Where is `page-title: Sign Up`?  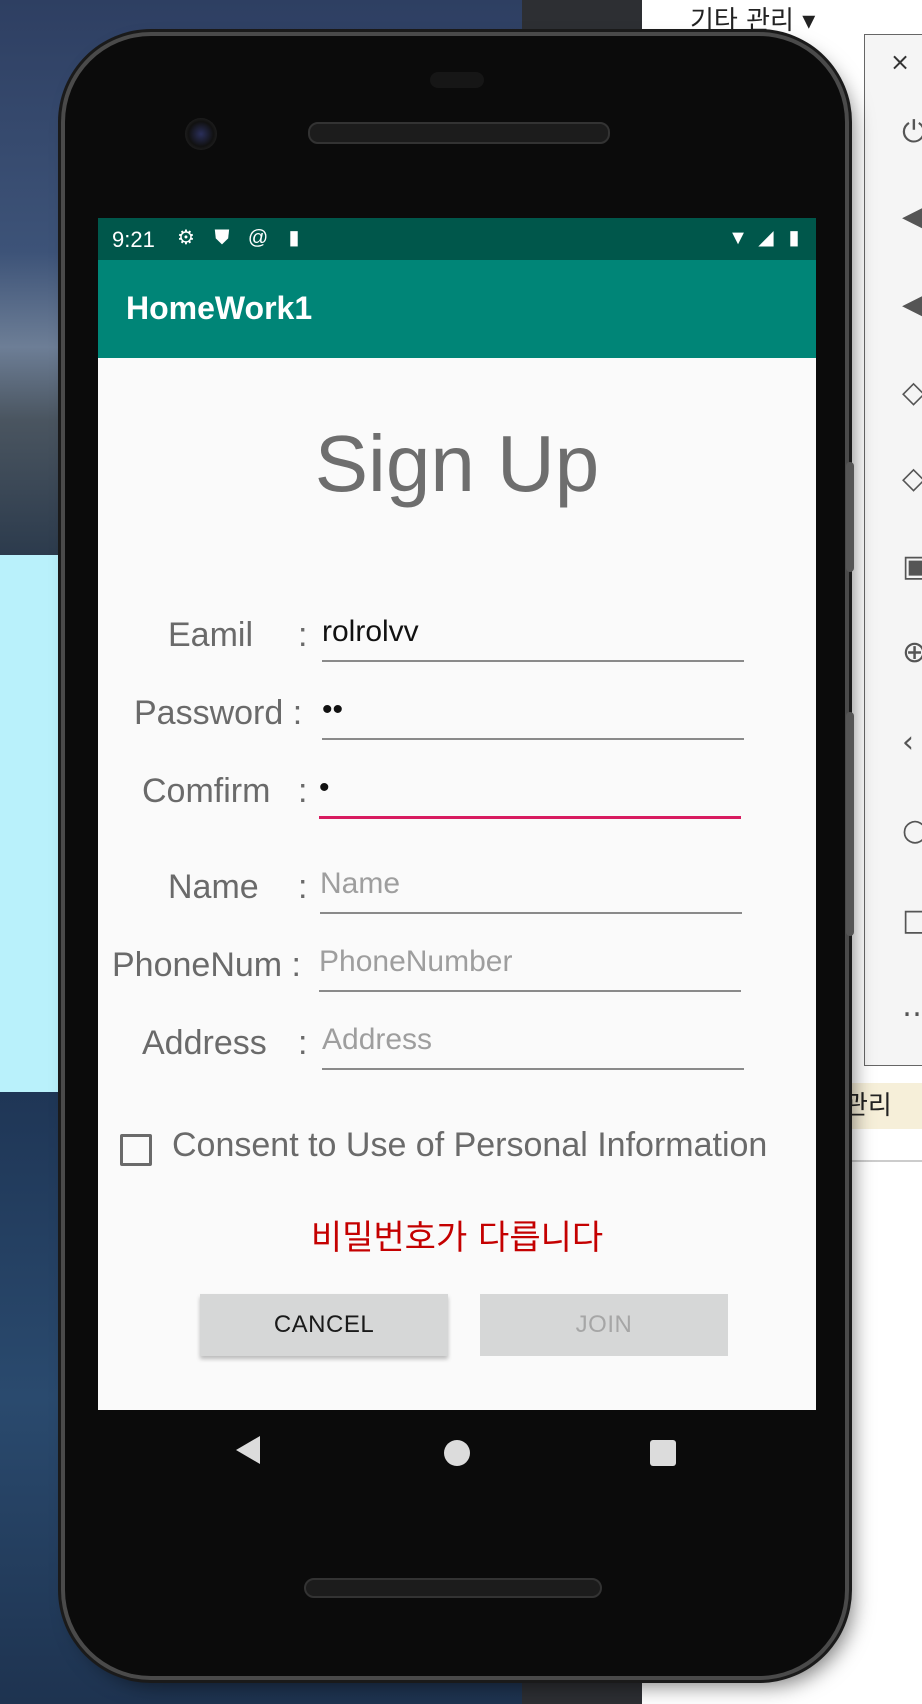 page-title: Sign Up is located at coordinates (457, 463).